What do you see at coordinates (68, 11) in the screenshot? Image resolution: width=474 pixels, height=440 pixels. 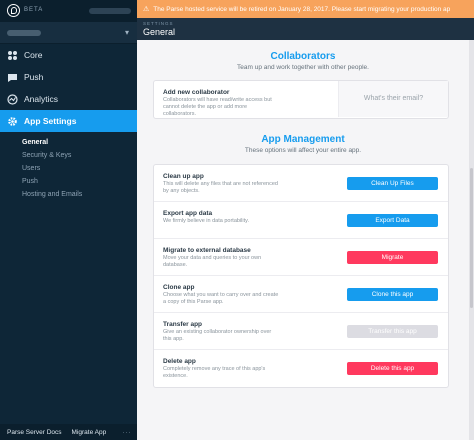 I see `sidebar-header: BETA` at bounding box center [68, 11].